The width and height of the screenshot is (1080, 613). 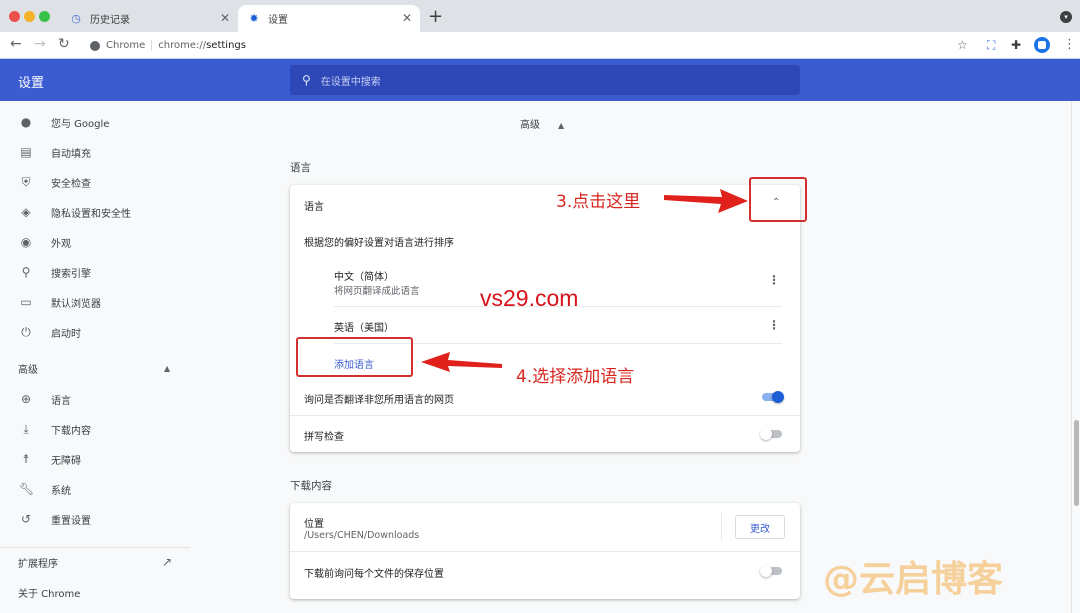 What do you see at coordinates (542, 123) in the screenshot?
I see `advanced-toggle: 高级 ▲` at bounding box center [542, 123].